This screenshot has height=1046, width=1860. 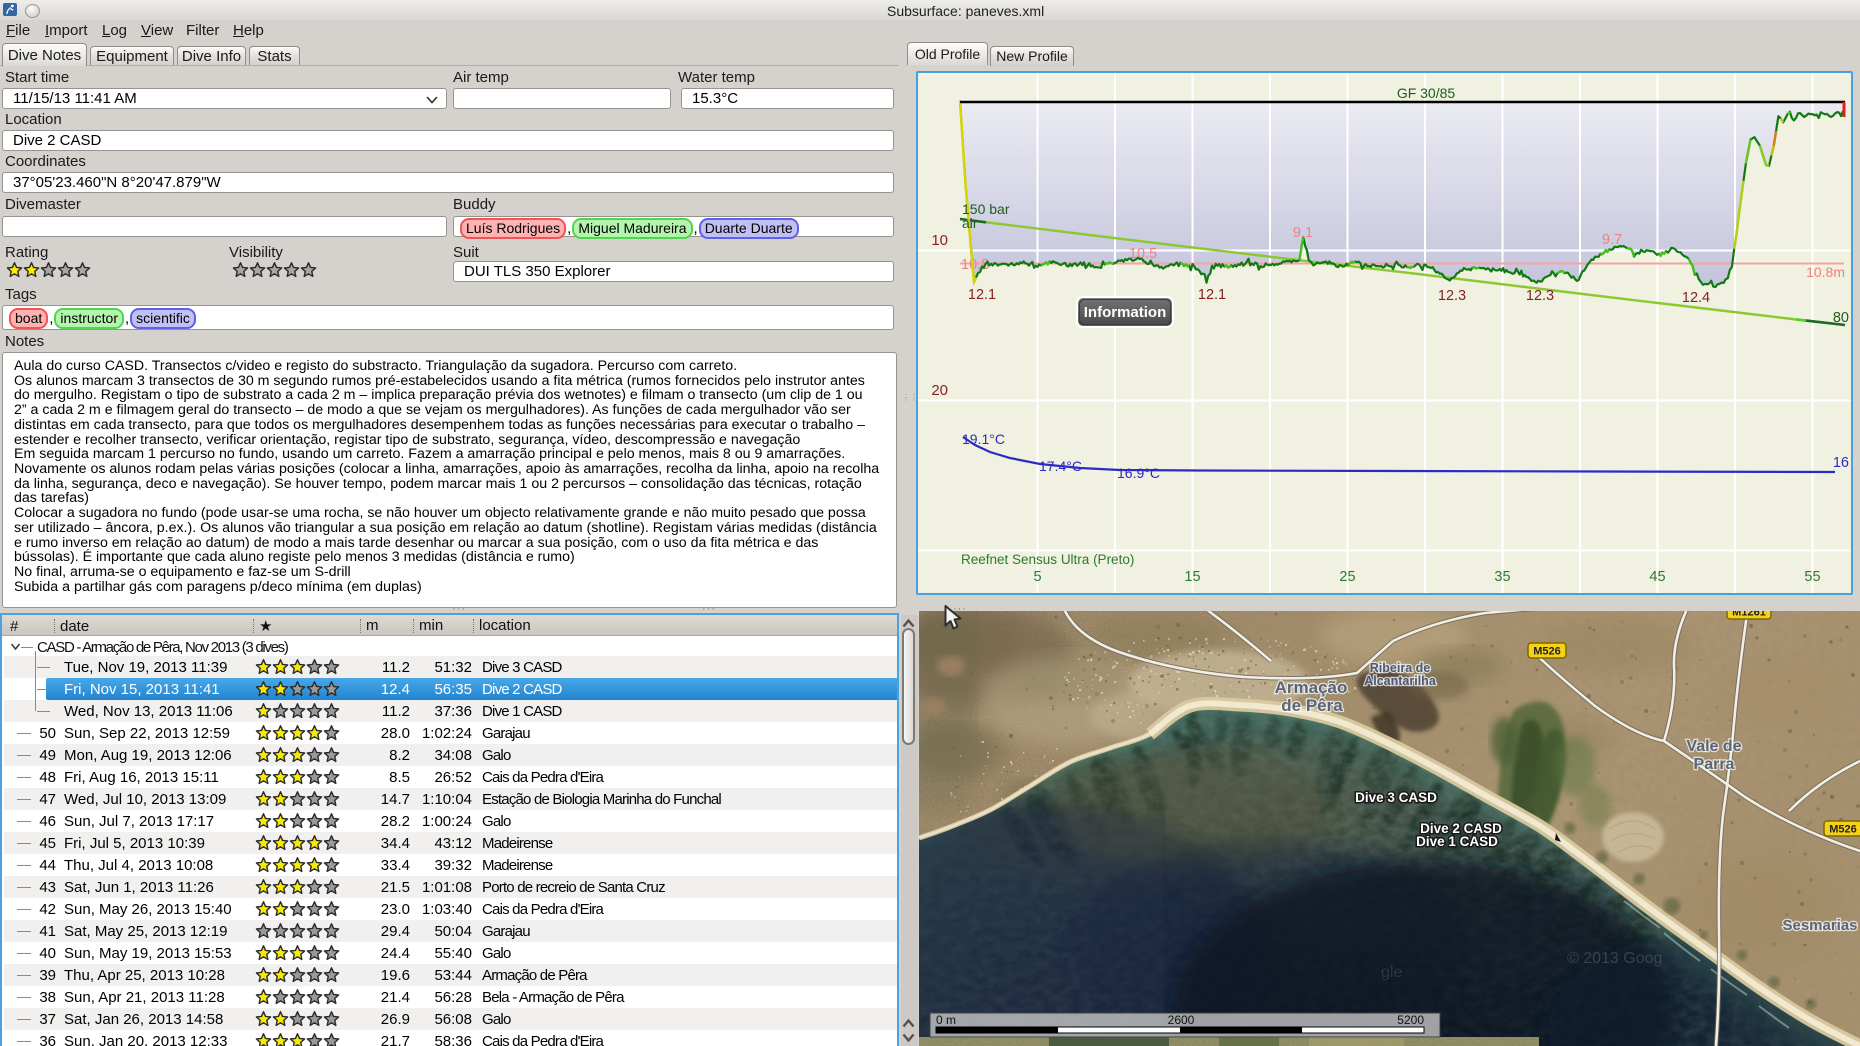 What do you see at coordinates (946, 1020) in the screenshot?
I see `svg-text: 0 m` at bounding box center [946, 1020].